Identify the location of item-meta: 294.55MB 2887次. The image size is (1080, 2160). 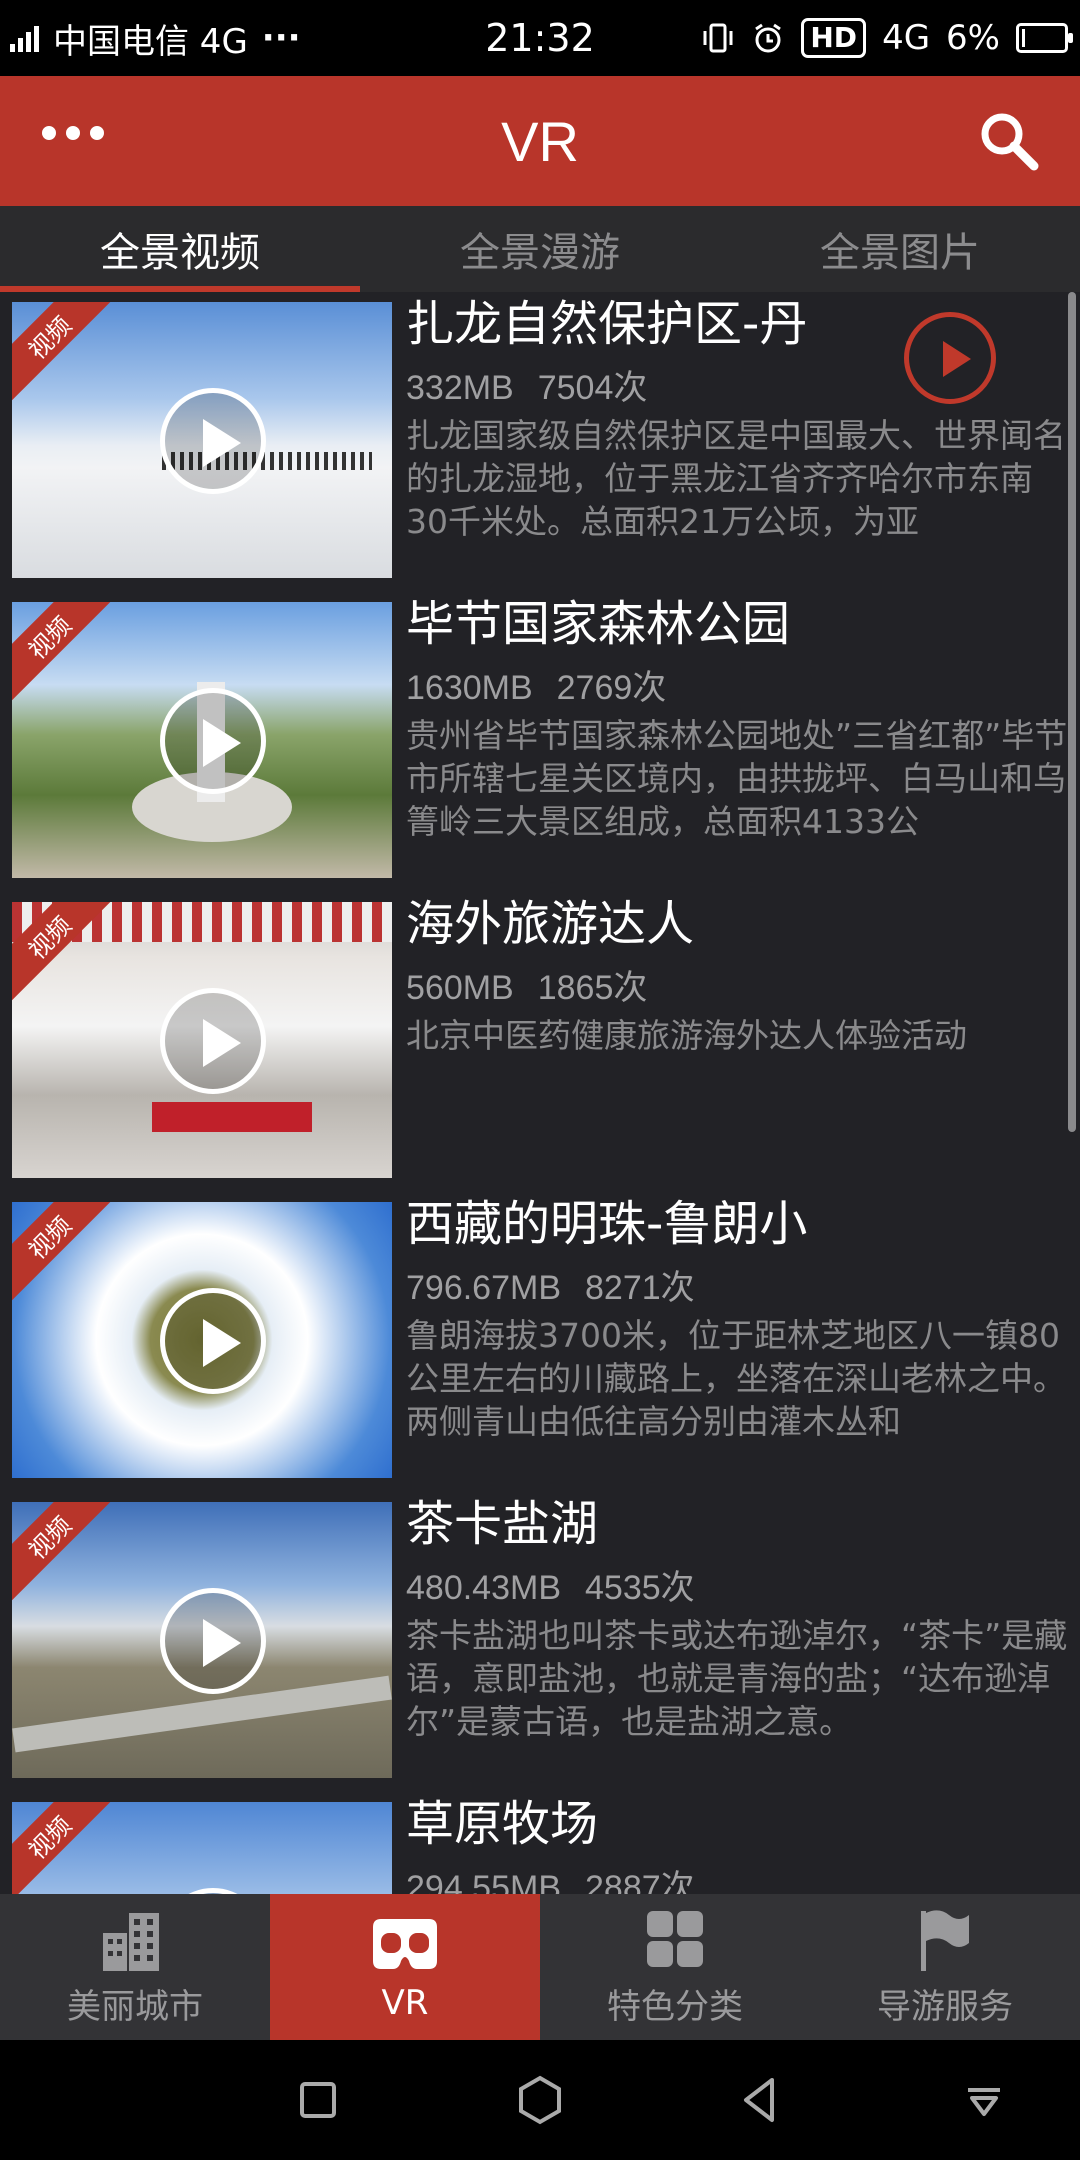
(550, 1877).